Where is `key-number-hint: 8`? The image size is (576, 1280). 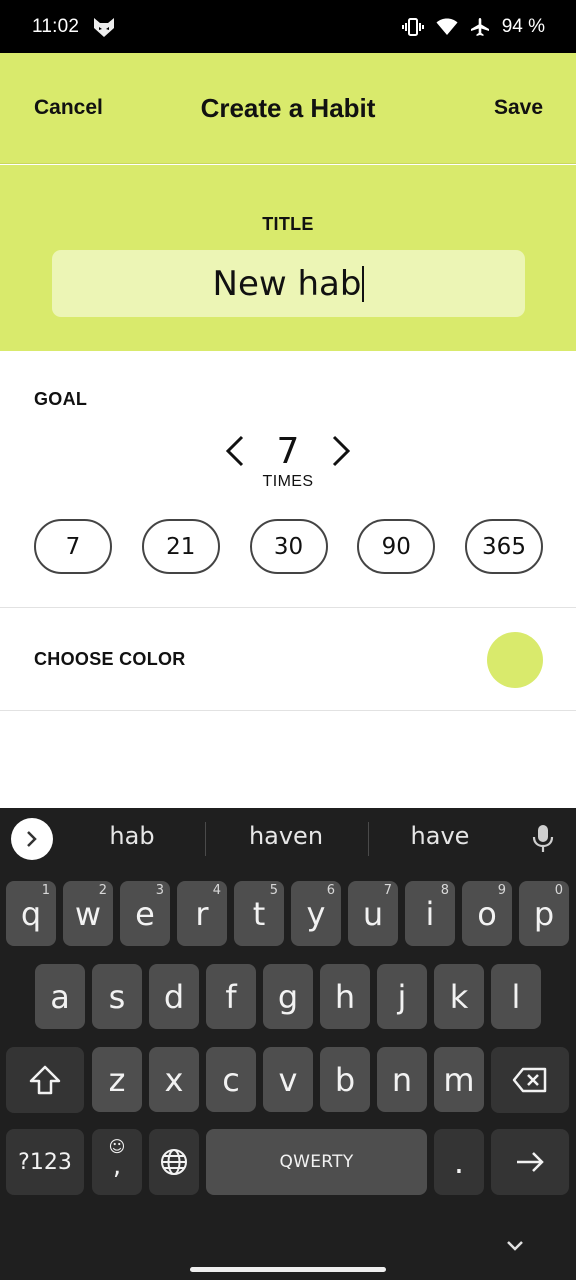
key-number-hint: 8 is located at coordinates (444, 890).